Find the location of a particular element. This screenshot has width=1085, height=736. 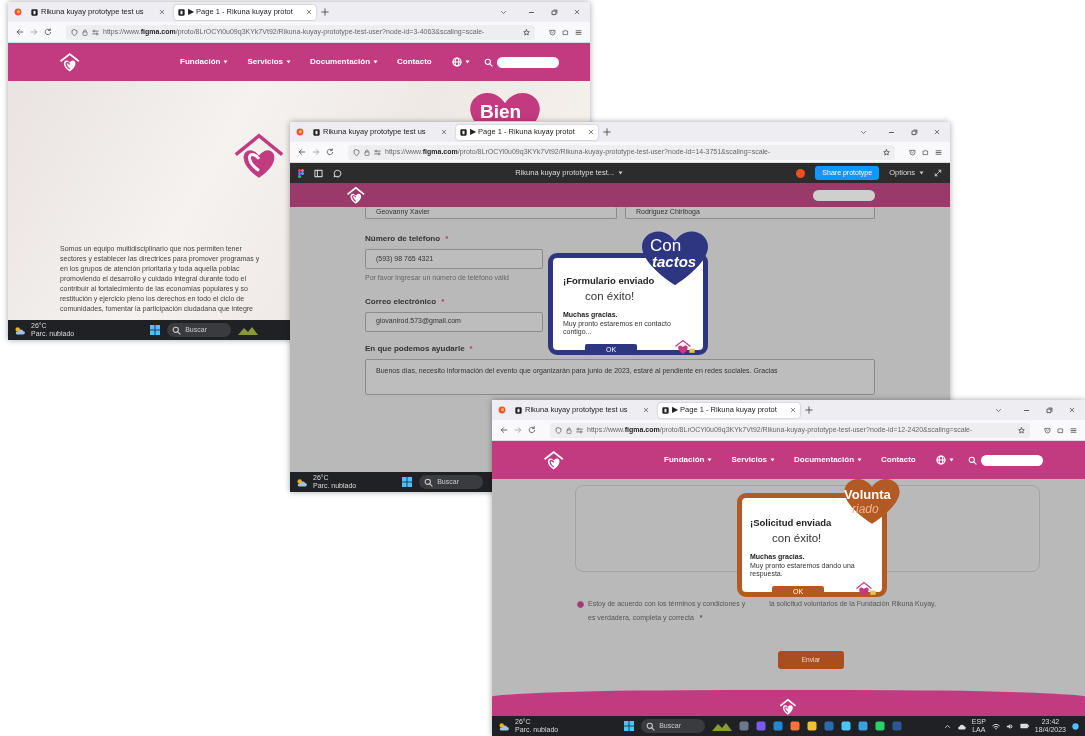

field-label: Número de teléfono is located at coordinates (403, 238).